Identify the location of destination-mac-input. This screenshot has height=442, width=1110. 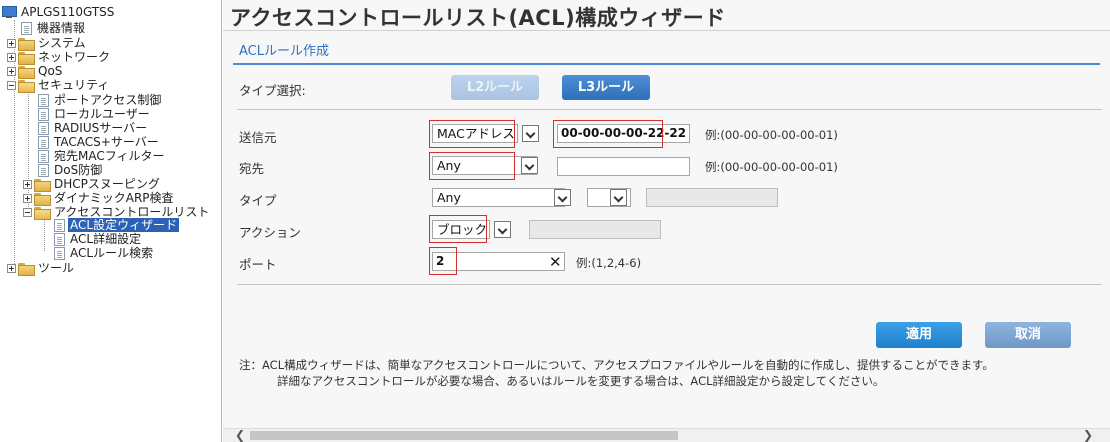
(623, 166).